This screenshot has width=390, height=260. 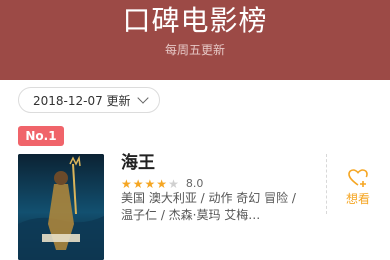 I want to click on poster-image-icon, so click(x=61, y=207).